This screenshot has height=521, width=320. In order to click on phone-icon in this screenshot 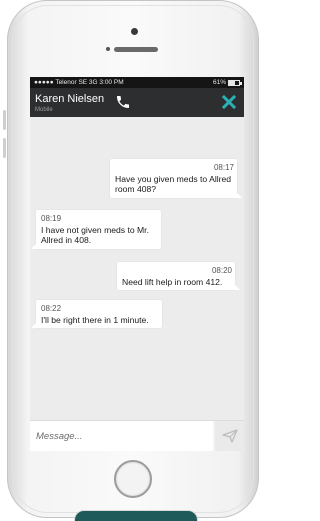, I will do `click(123, 102)`.